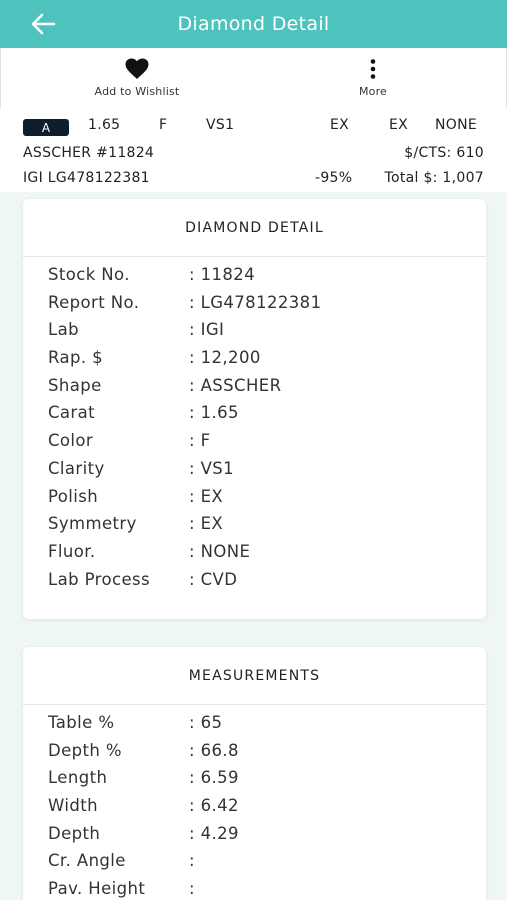 The image size is (507, 900). I want to click on more-button: More, so click(373, 78).